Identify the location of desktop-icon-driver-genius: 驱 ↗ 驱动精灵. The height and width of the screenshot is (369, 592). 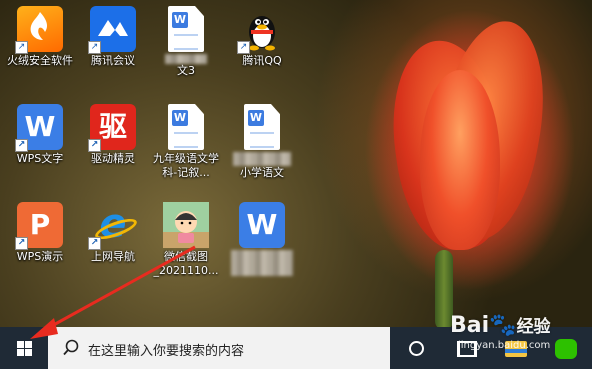
(113, 132).